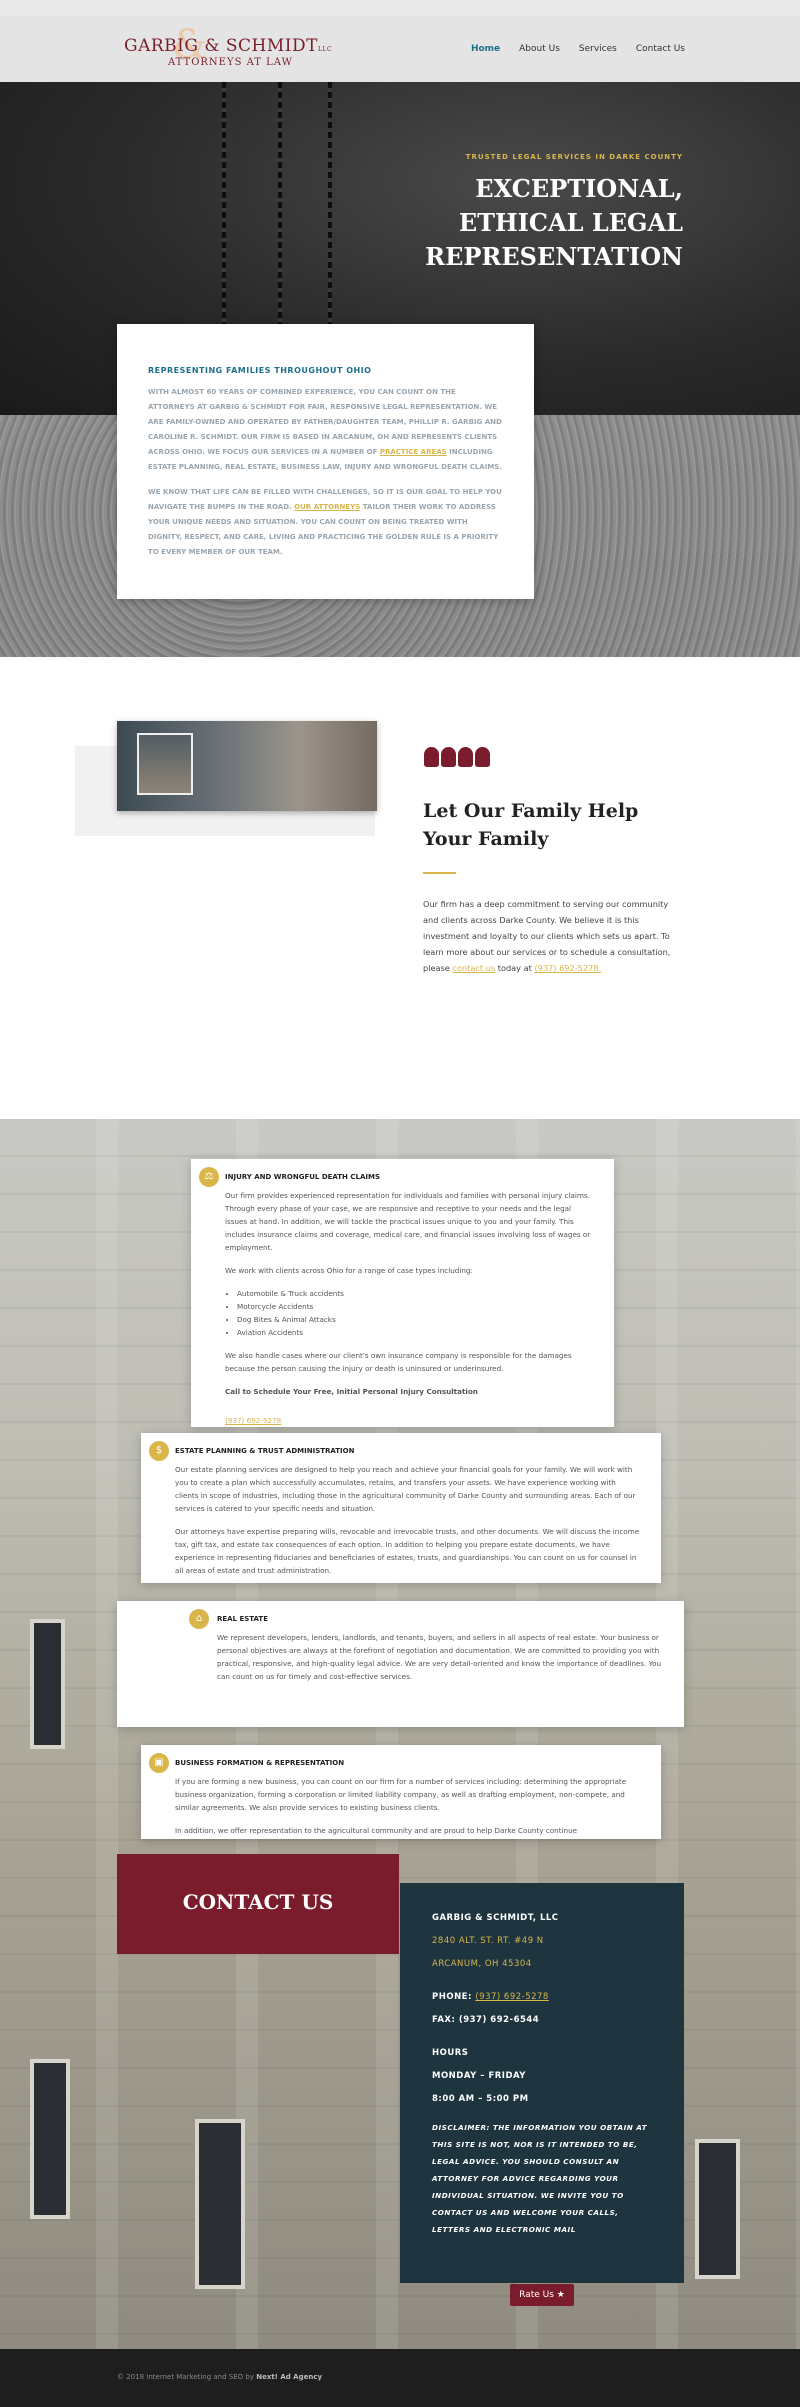 This screenshot has height=2407, width=800. I want to click on fax-line: FAX: (937) 692-6544, so click(486, 2020).